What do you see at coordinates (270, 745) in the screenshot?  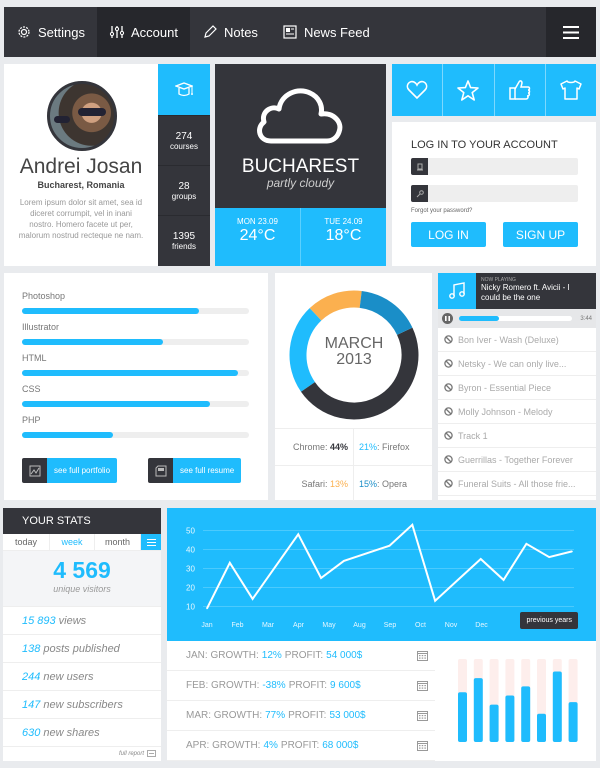 I see `growth-value: 4%` at bounding box center [270, 745].